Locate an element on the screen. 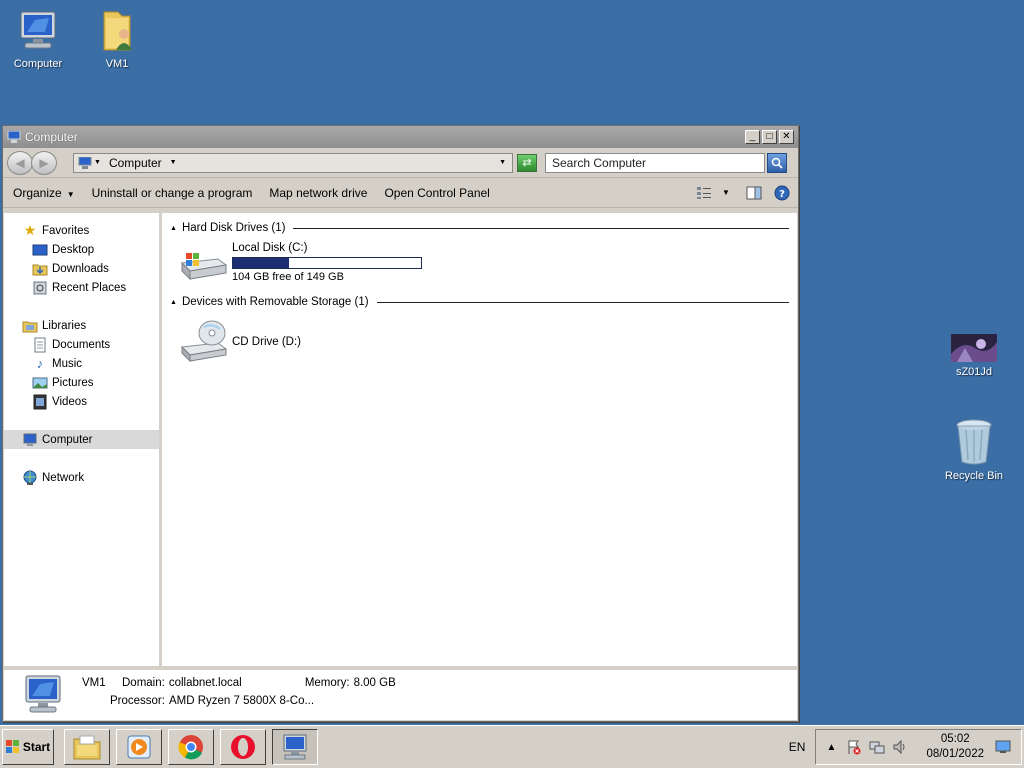  desktop-icon-recycle-bin: Recycle Bin is located at coordinates (974, 450).